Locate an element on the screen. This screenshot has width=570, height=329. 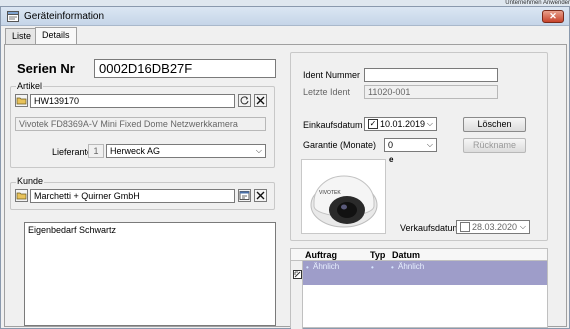
kunde-group-label: Kunde is located at coordinates (30, 181).